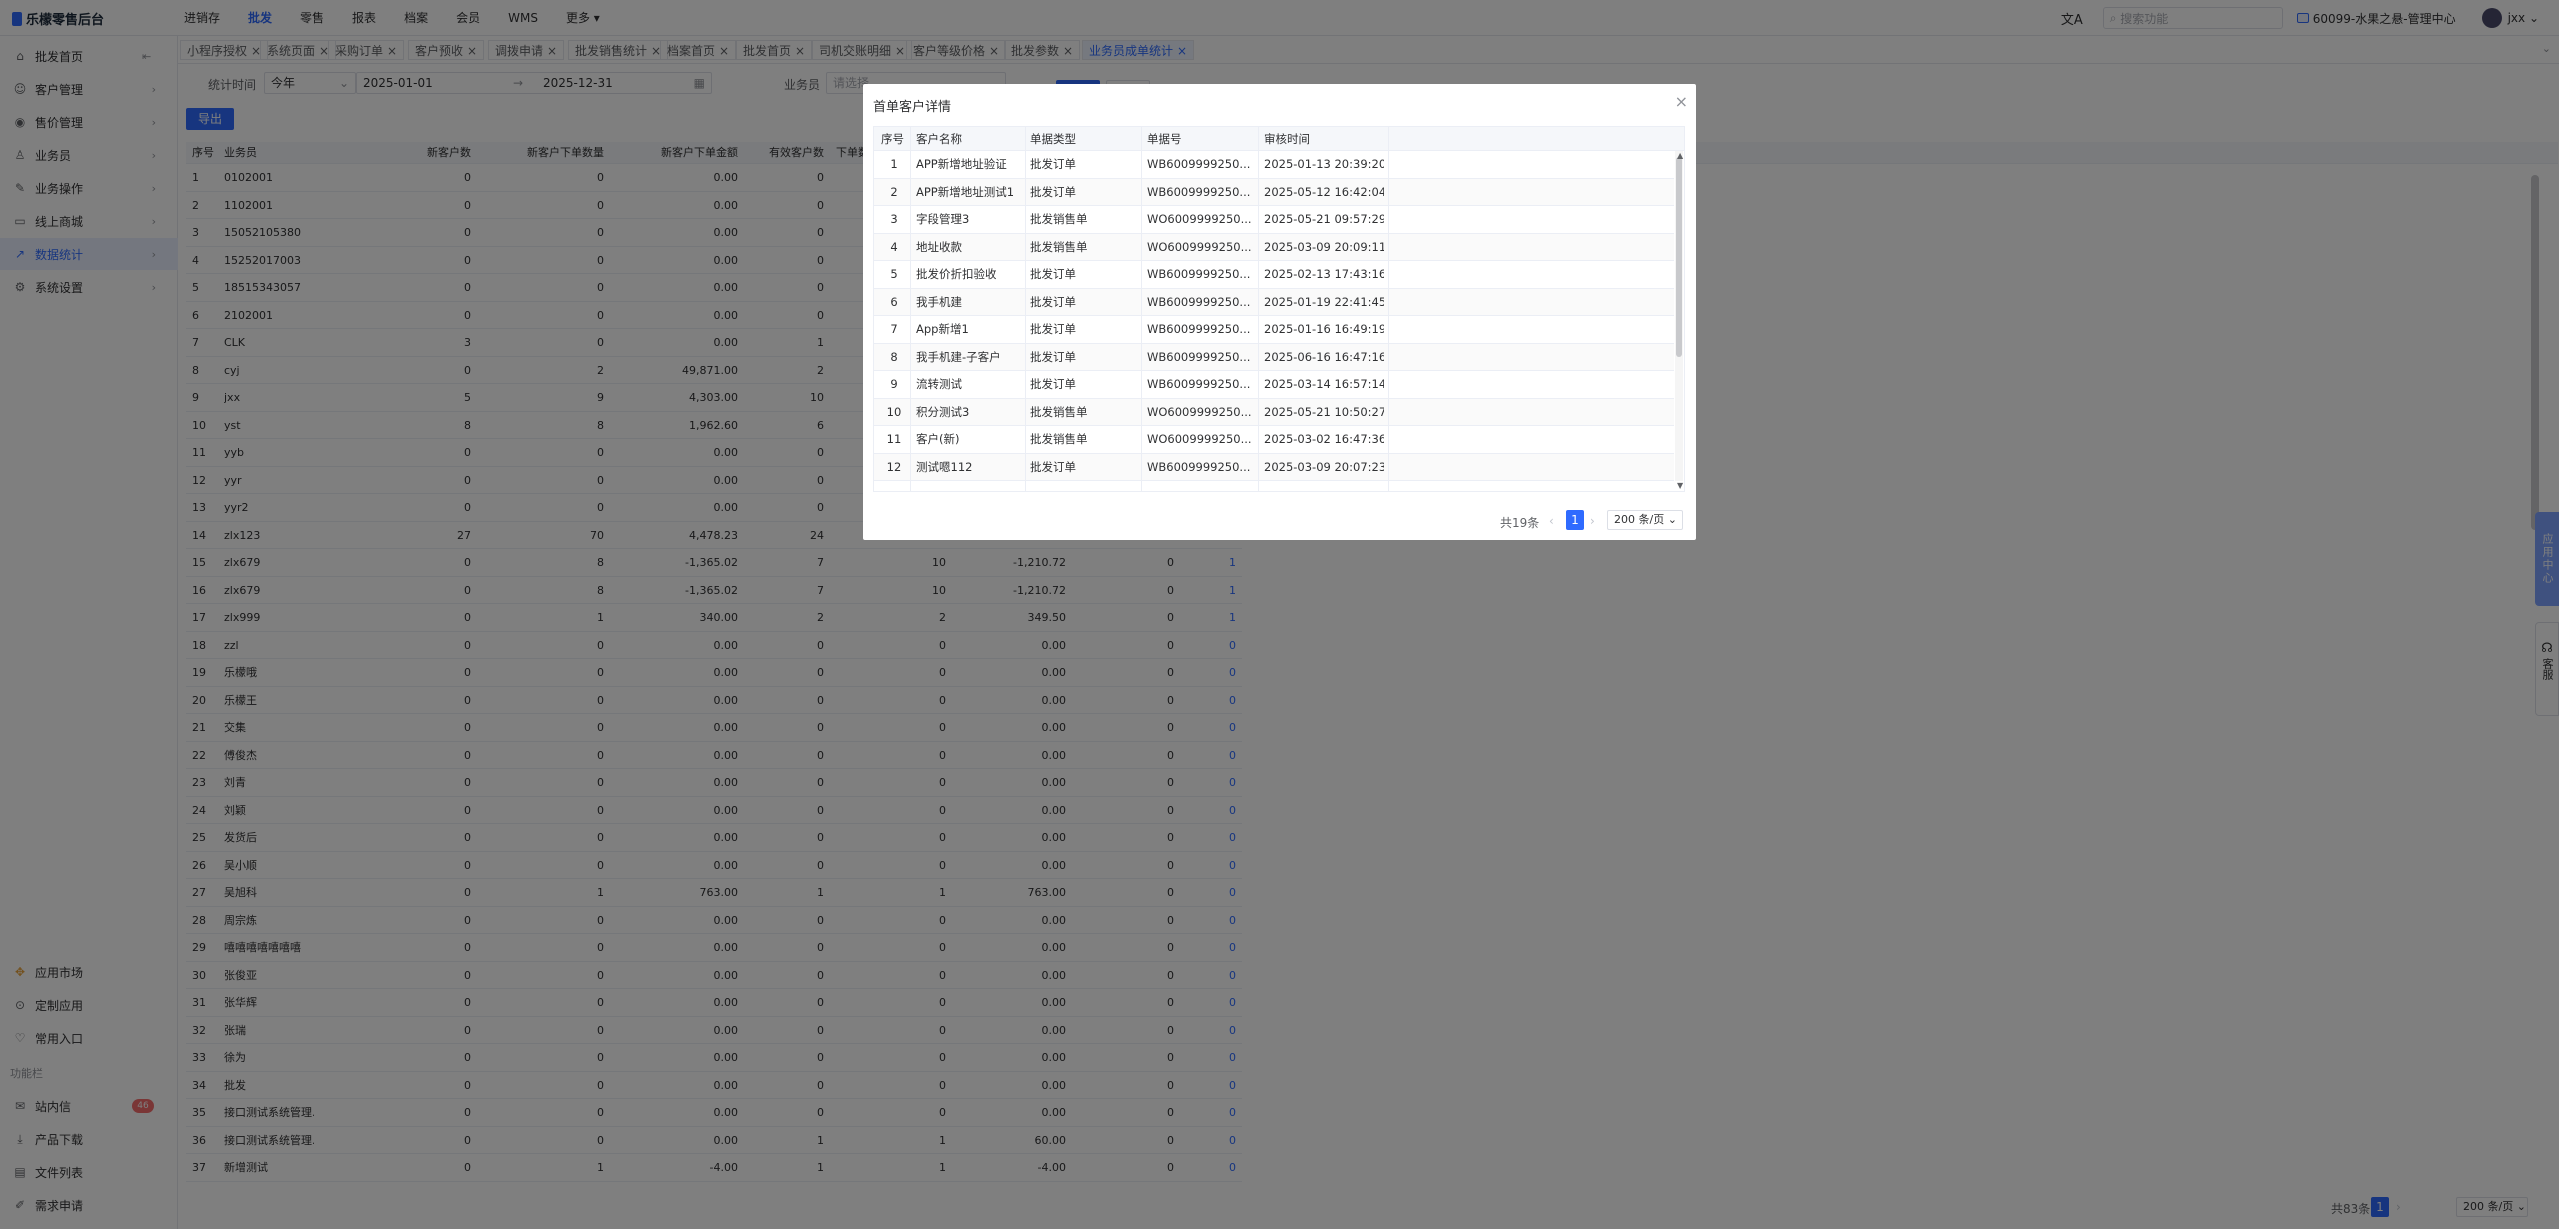 Image resolution: width=2559 pixels, height=1229 pixels. Describe the element at coordinates (939, 139) in the screenshot. I see `col-header: 客户名称` at that location.